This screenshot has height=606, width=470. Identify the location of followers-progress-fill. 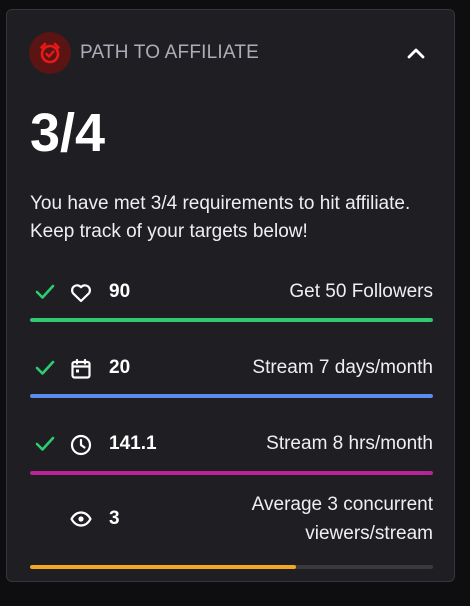
(231, 320).